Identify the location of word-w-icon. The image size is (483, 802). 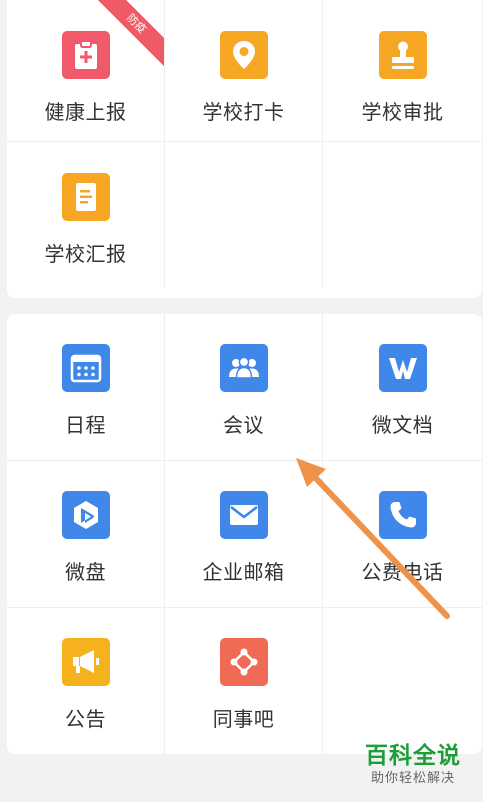
(402, 368).